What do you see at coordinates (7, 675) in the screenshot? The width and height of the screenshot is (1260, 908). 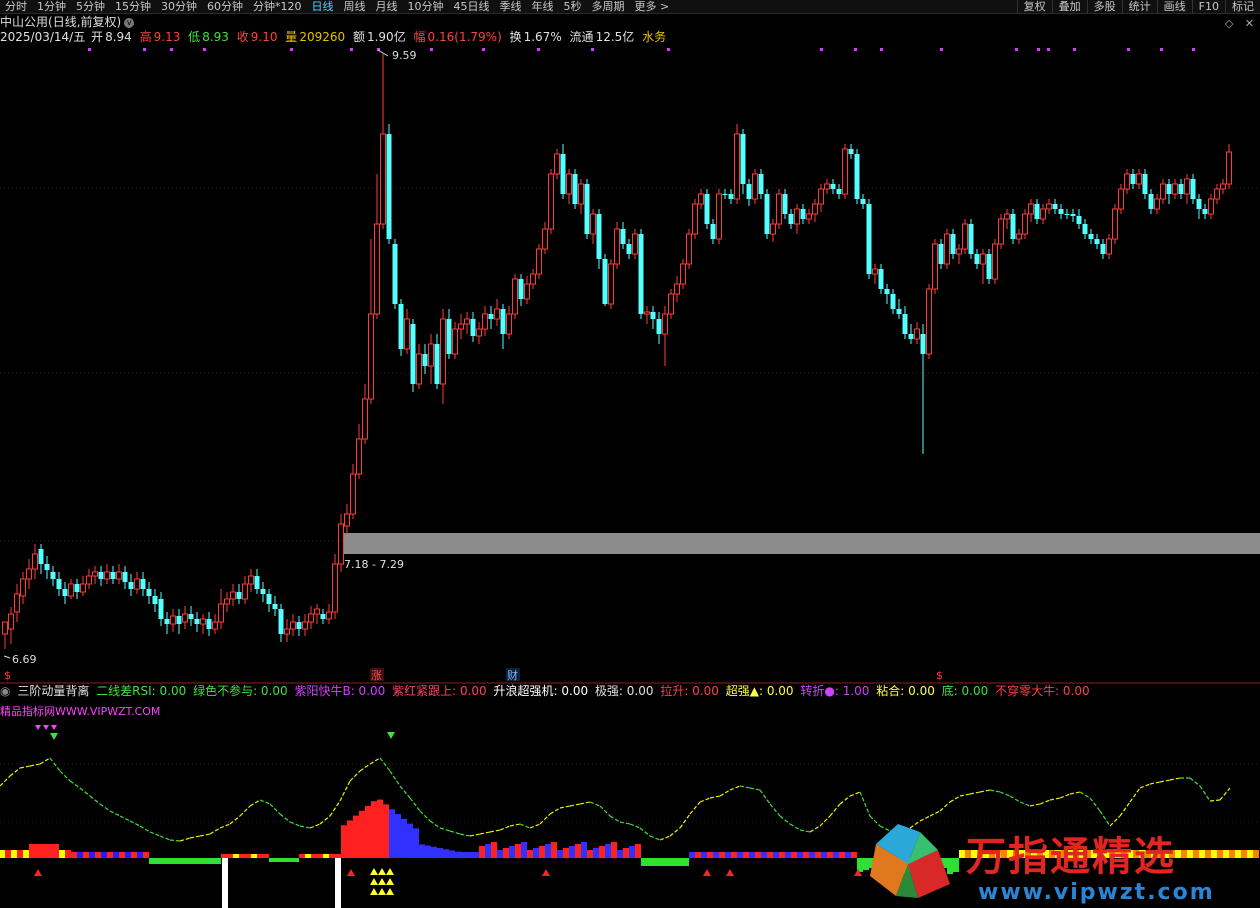 I see `marker-s-left: $` at bounding box center [7, 675].